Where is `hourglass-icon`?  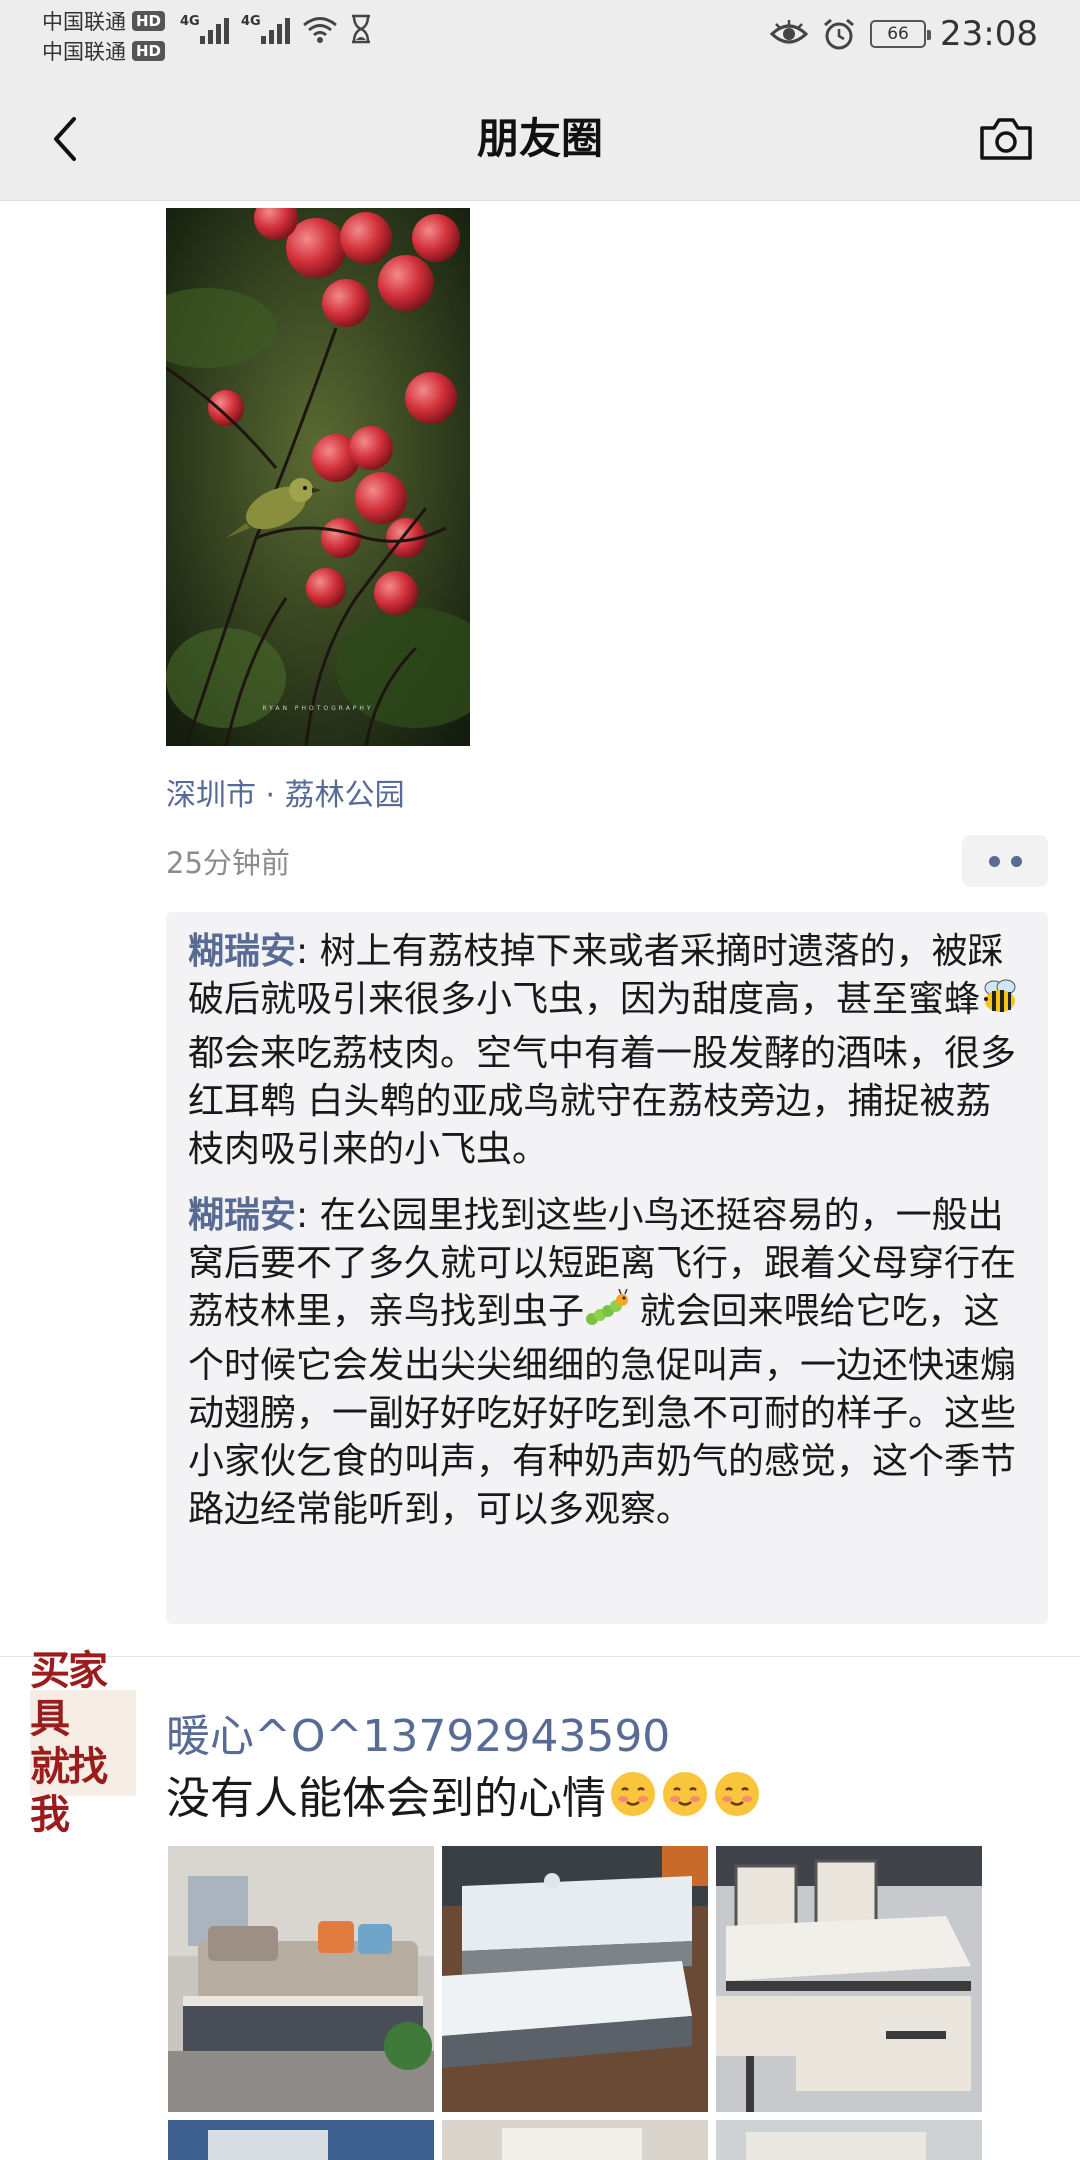 hourglass-icon is located at coordinates (361, 29).